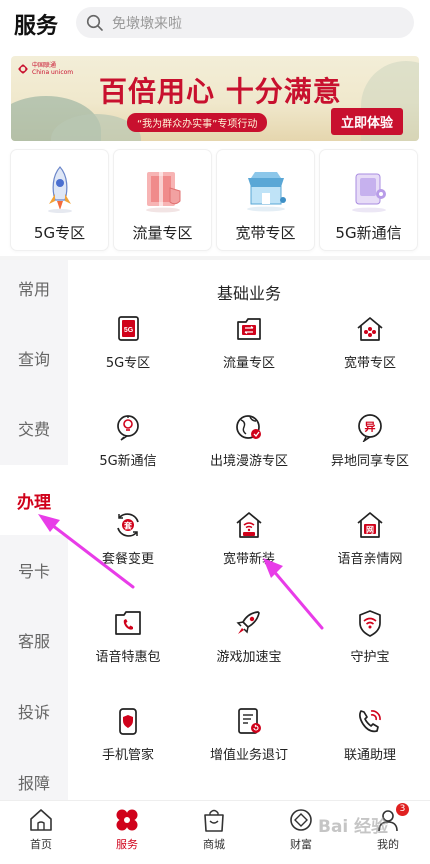 This screenshot has width=430, height=864. Describe the element at coordinates (369, 363) in the screenshot. I see `service-item-label: 宽带专区` at that location.